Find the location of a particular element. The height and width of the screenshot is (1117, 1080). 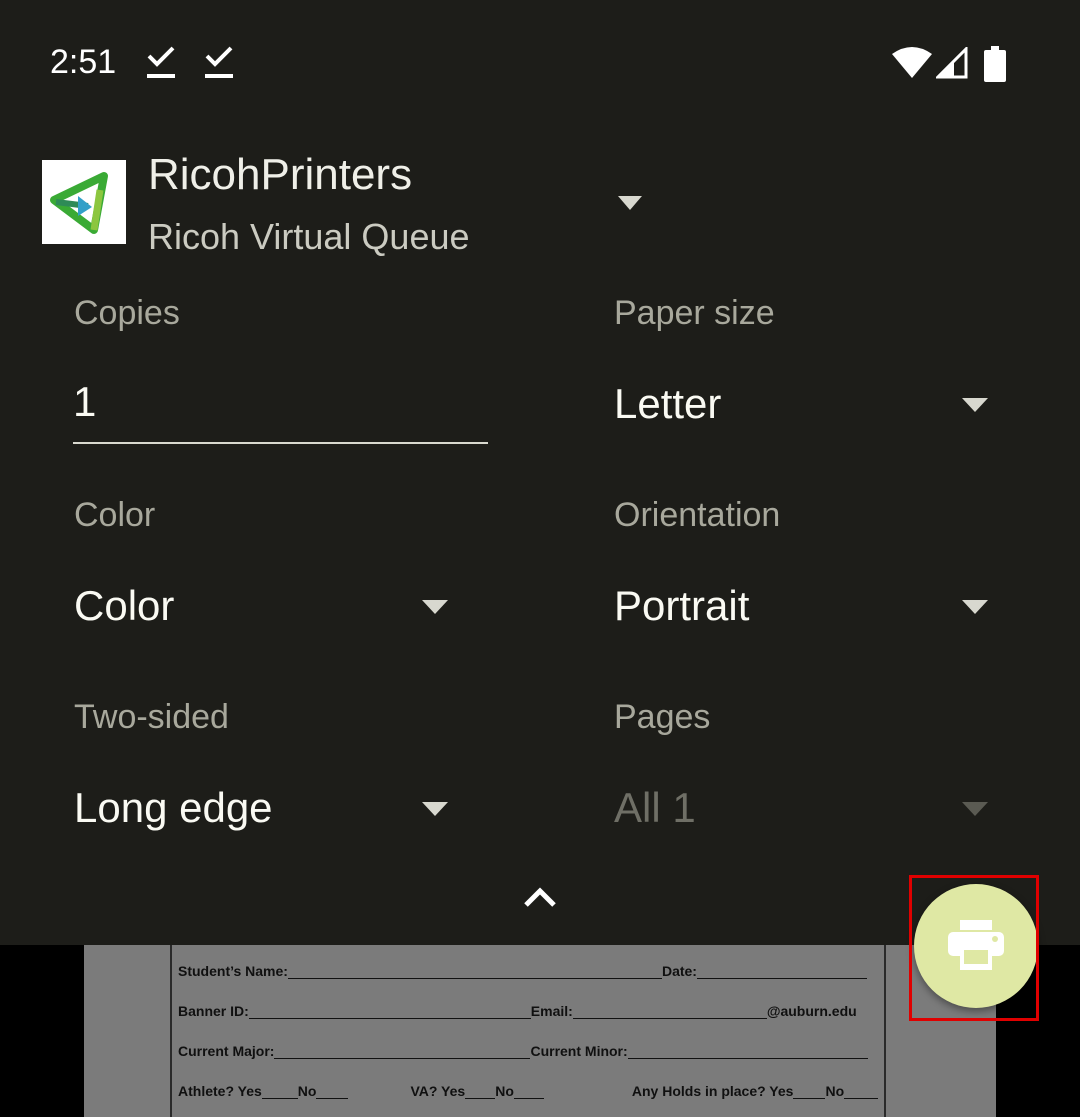

color-value: Color is located at coordinates (124, 605).